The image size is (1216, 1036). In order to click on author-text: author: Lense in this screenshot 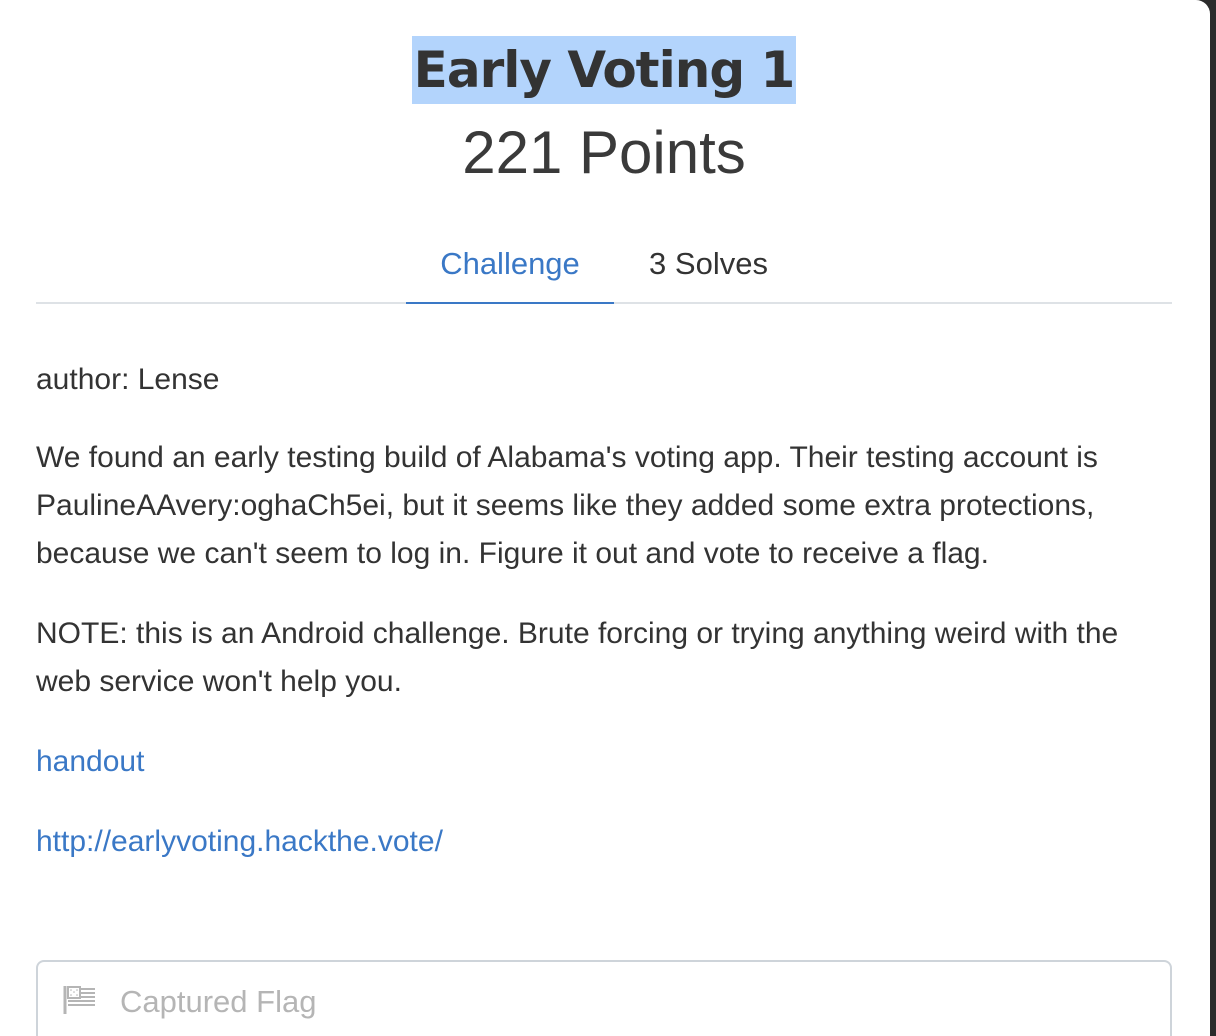, I will do `click(128, 379)`.